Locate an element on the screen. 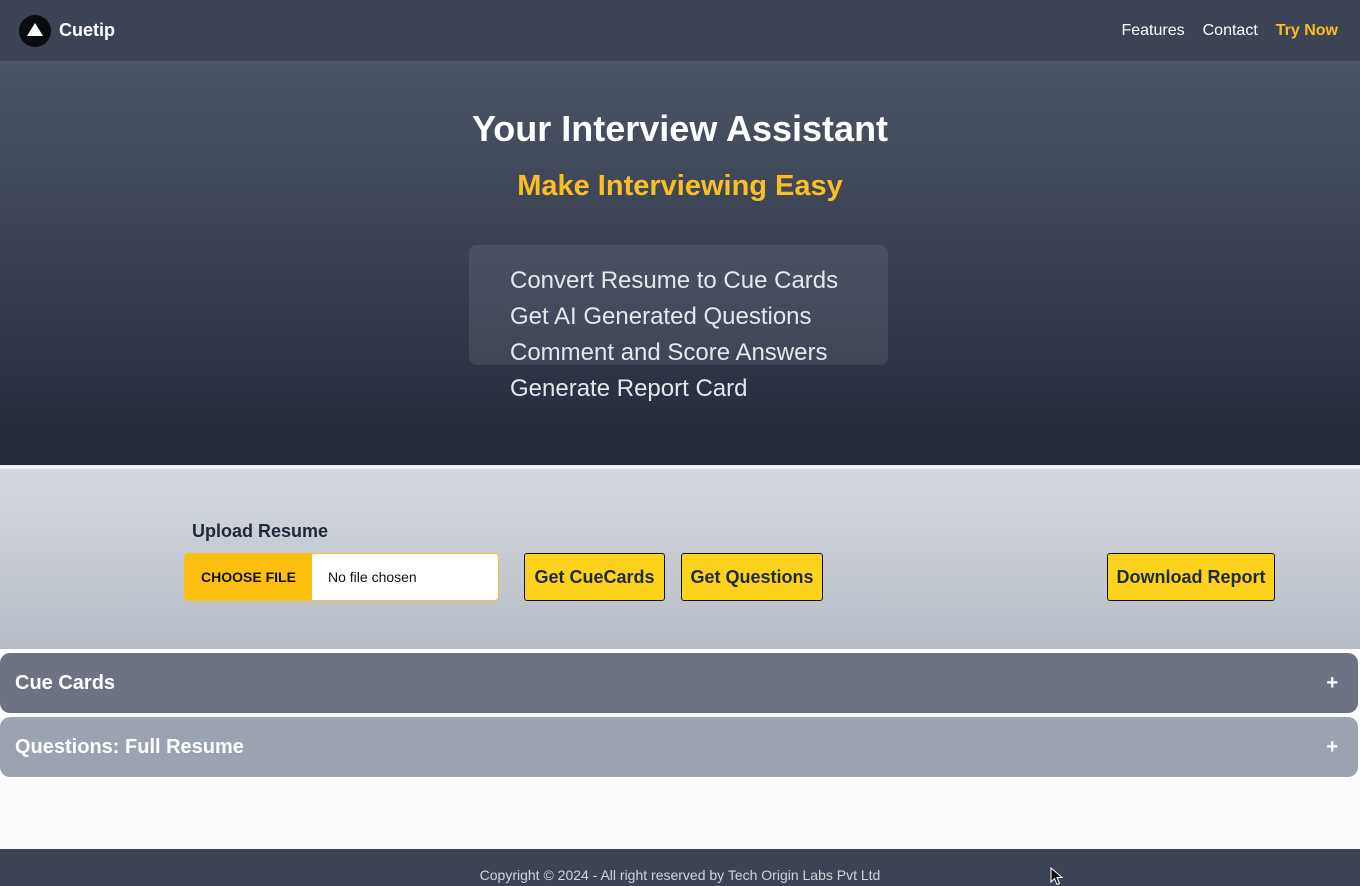  upload-resume-label: Upload Resume is located at coordinates (260, 531).